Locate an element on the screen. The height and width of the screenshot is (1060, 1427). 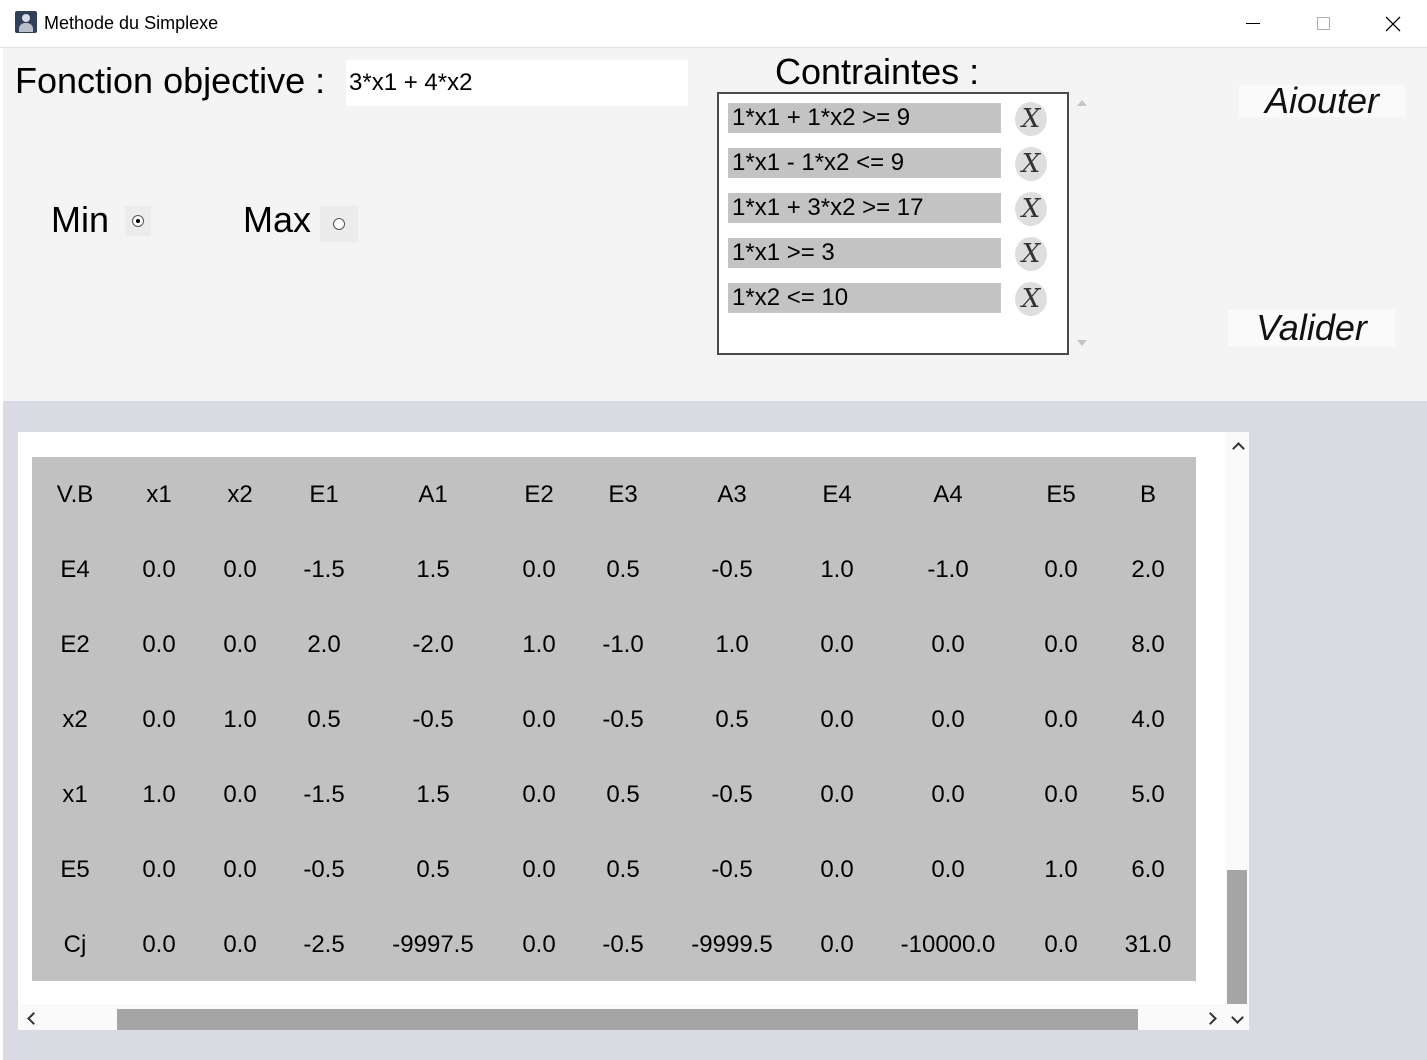
close-icon is located at coordinates (1393, 23).